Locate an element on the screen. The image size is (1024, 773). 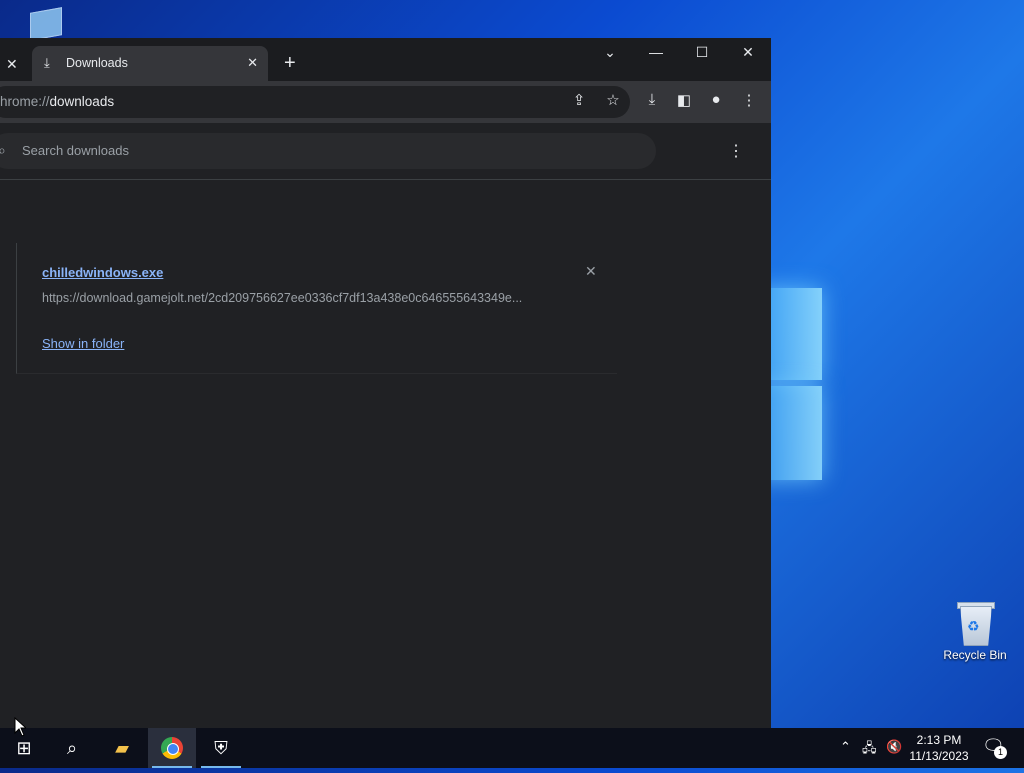
browser-toolbar: hrome://downloads ⇪ ☆ ⤓ ◧ ● ⋮ is located at coordinates (385, 102).